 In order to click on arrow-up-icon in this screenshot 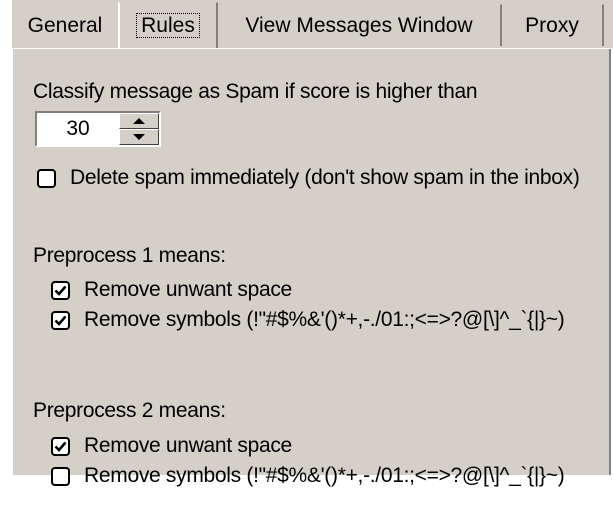, I will do `click(139, 121)`.